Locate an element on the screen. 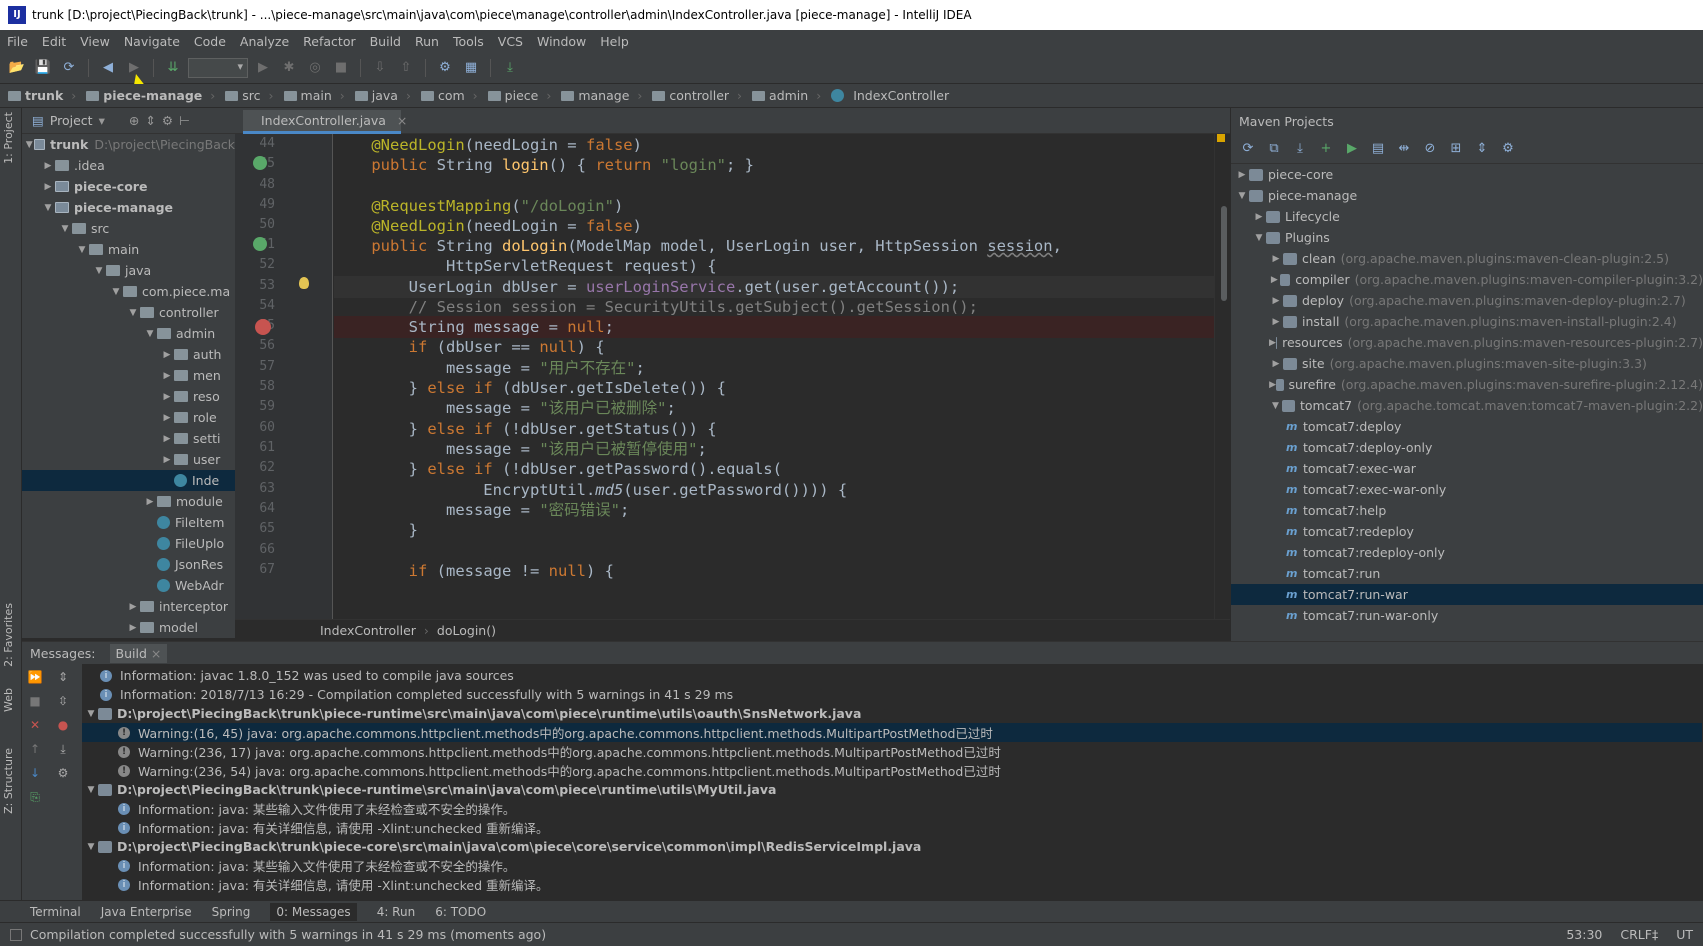  run-configuration-select is located at coordinates (218, 67).